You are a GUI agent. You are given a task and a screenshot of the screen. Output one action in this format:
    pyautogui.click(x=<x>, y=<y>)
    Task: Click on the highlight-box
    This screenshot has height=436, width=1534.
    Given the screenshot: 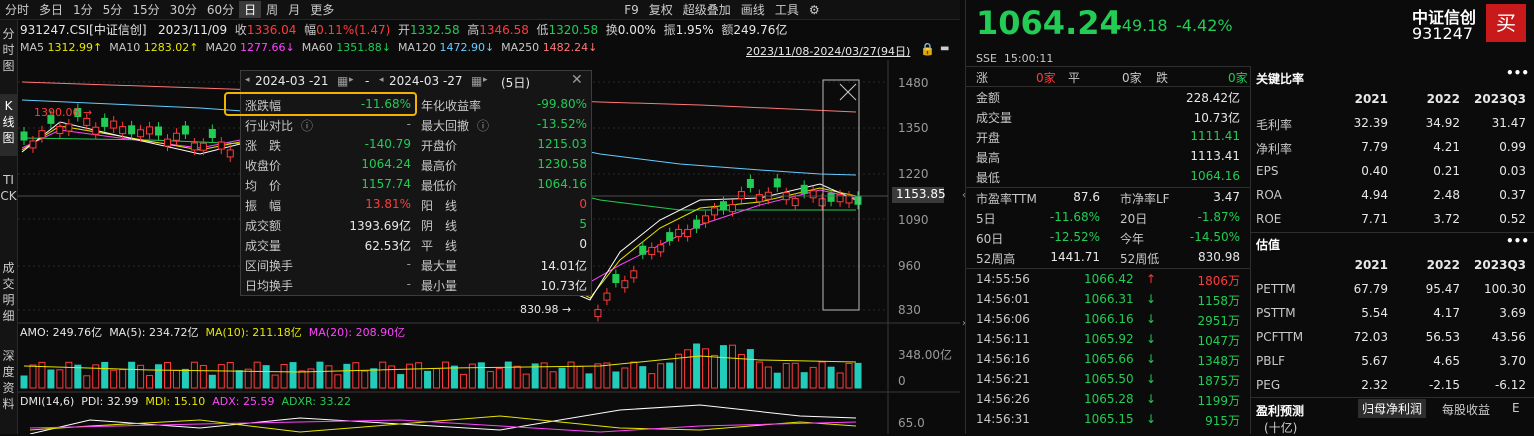 What is the action you would take?
    pyautogui.click(x=320, y=104)
    